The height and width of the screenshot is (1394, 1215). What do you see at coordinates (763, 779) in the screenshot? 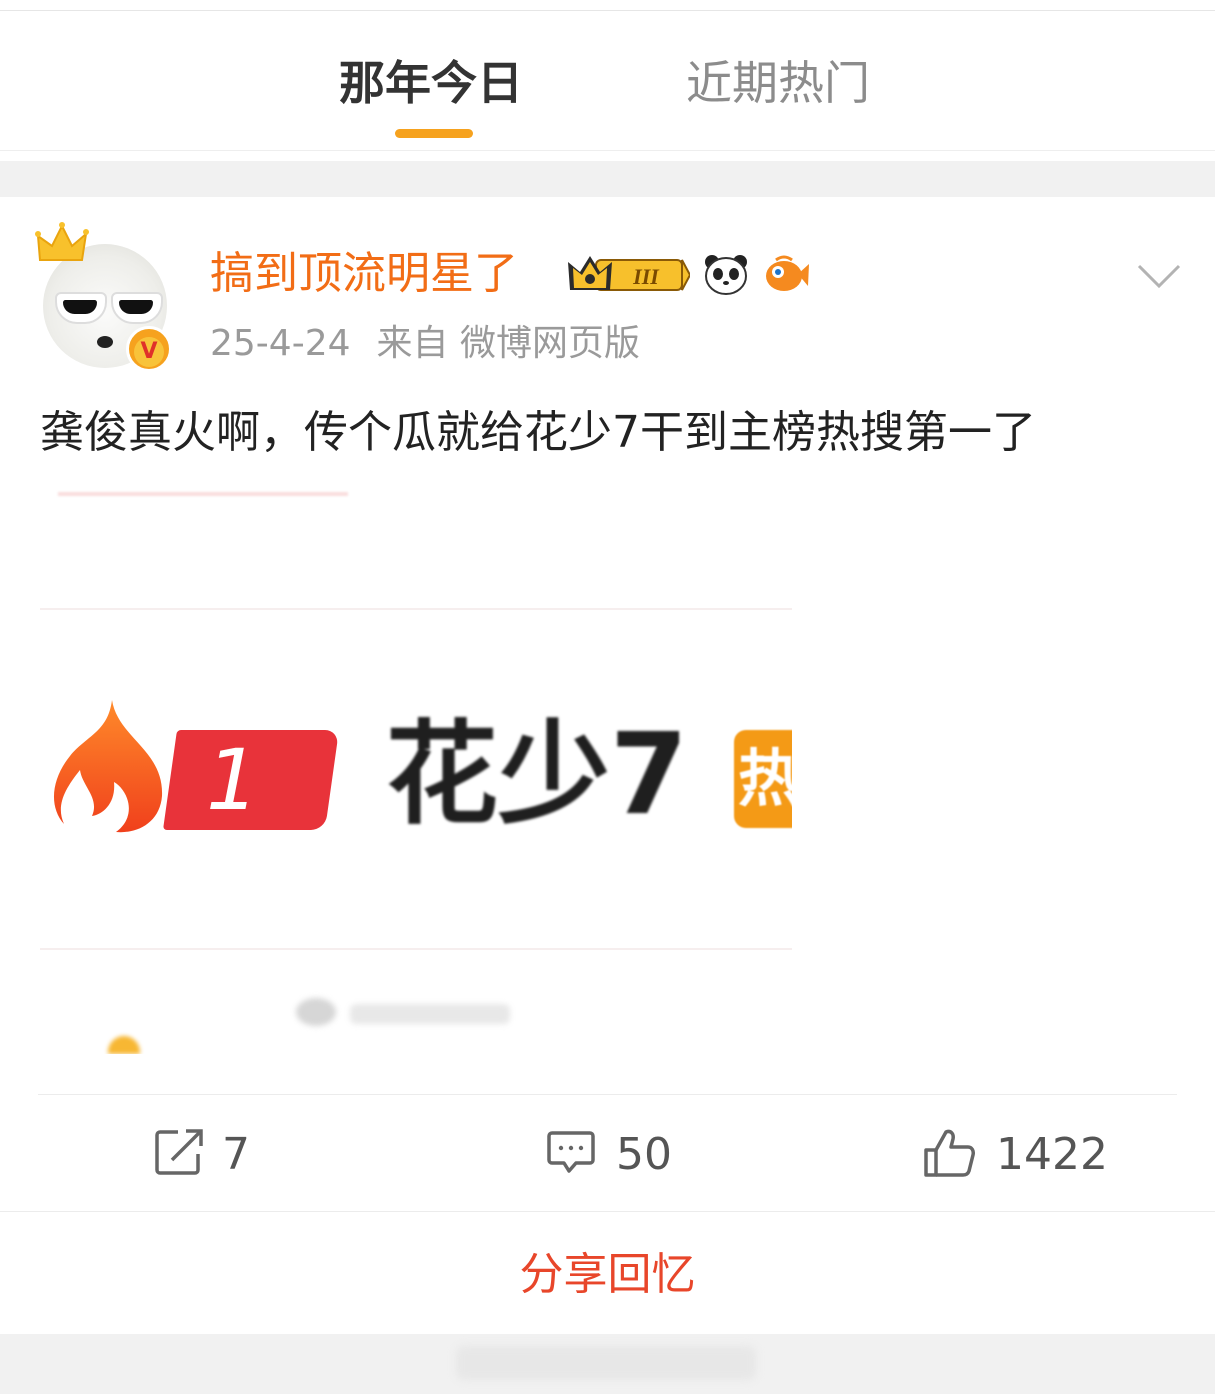
I see `hot-tag: 热` at bounding box center [763, 779].